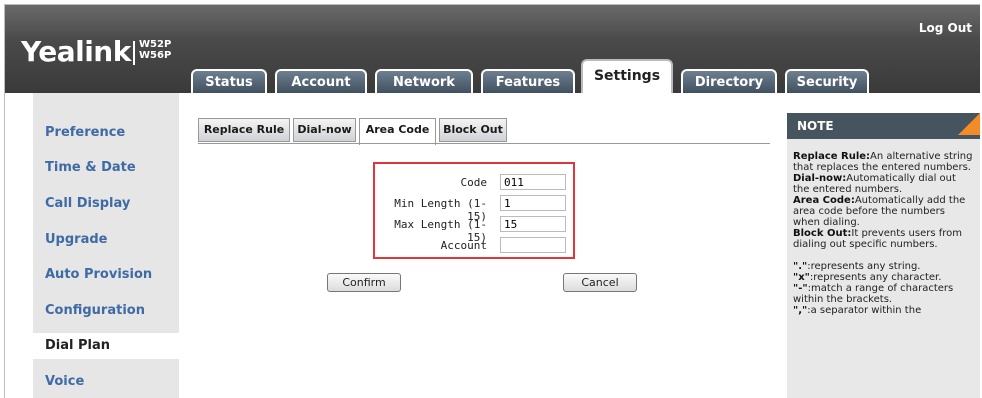 This screenshot has height=398, width=982. What do you see at coordinates (364, 282) in the screenshot?
I see `confirm-button: Confirm` at bounding box center [364, 282].